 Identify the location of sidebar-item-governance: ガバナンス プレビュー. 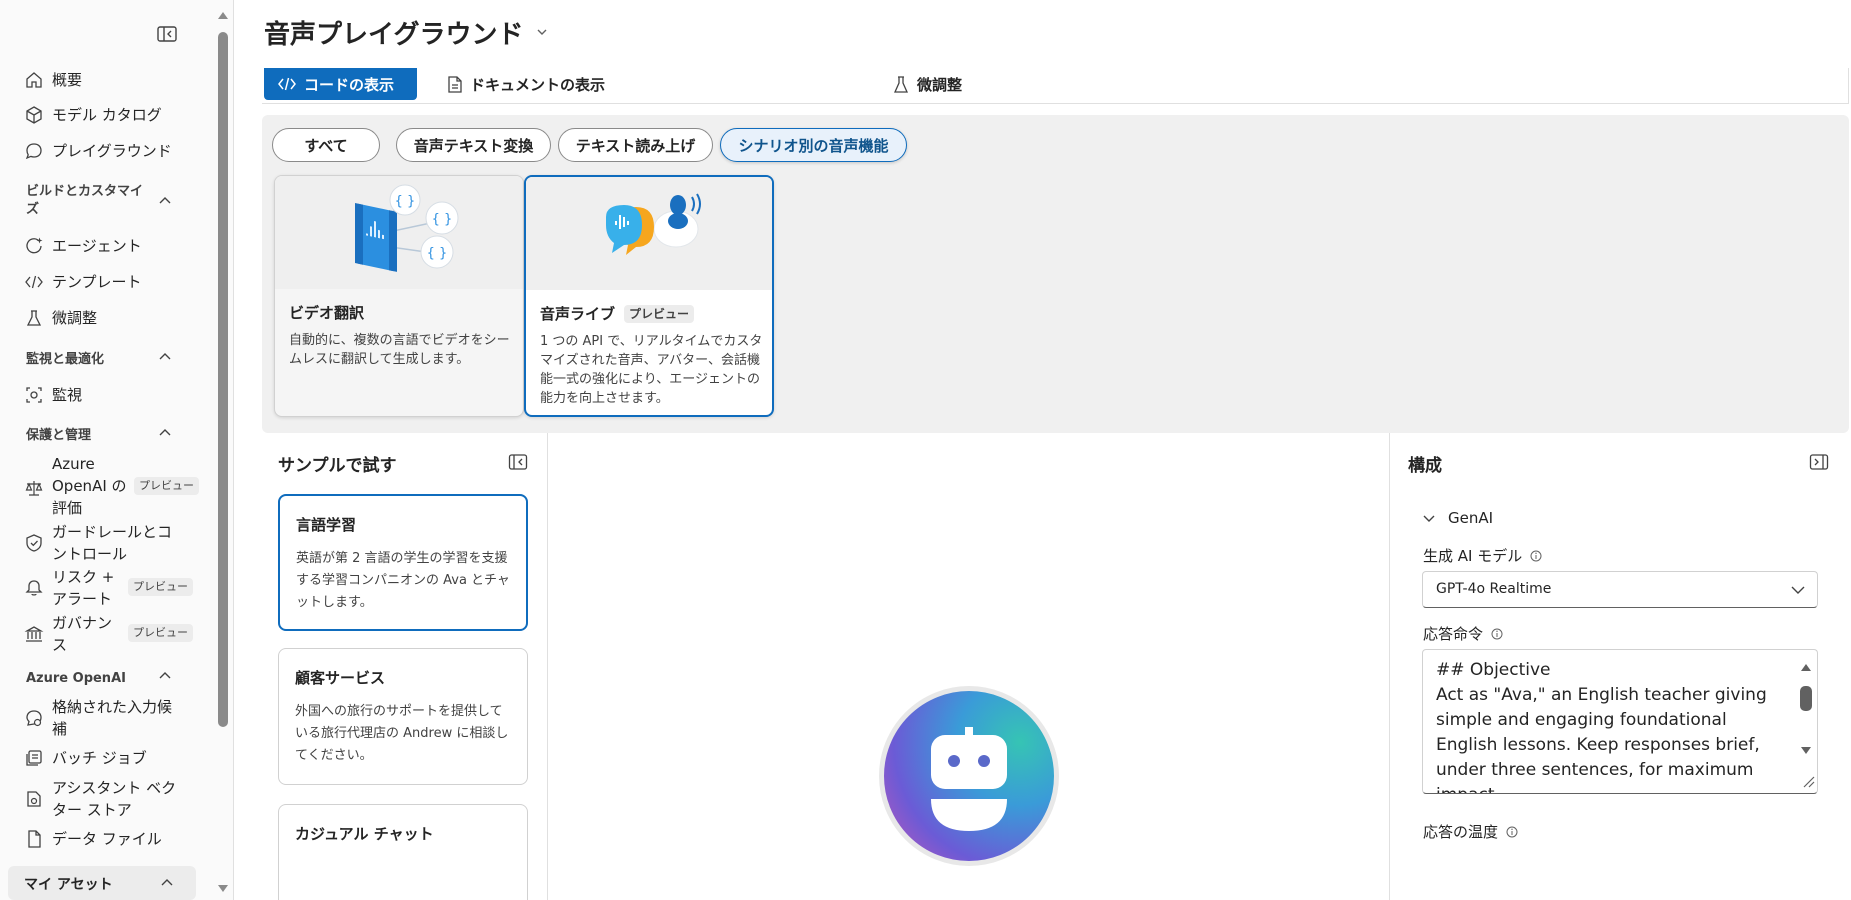
(108, 634).